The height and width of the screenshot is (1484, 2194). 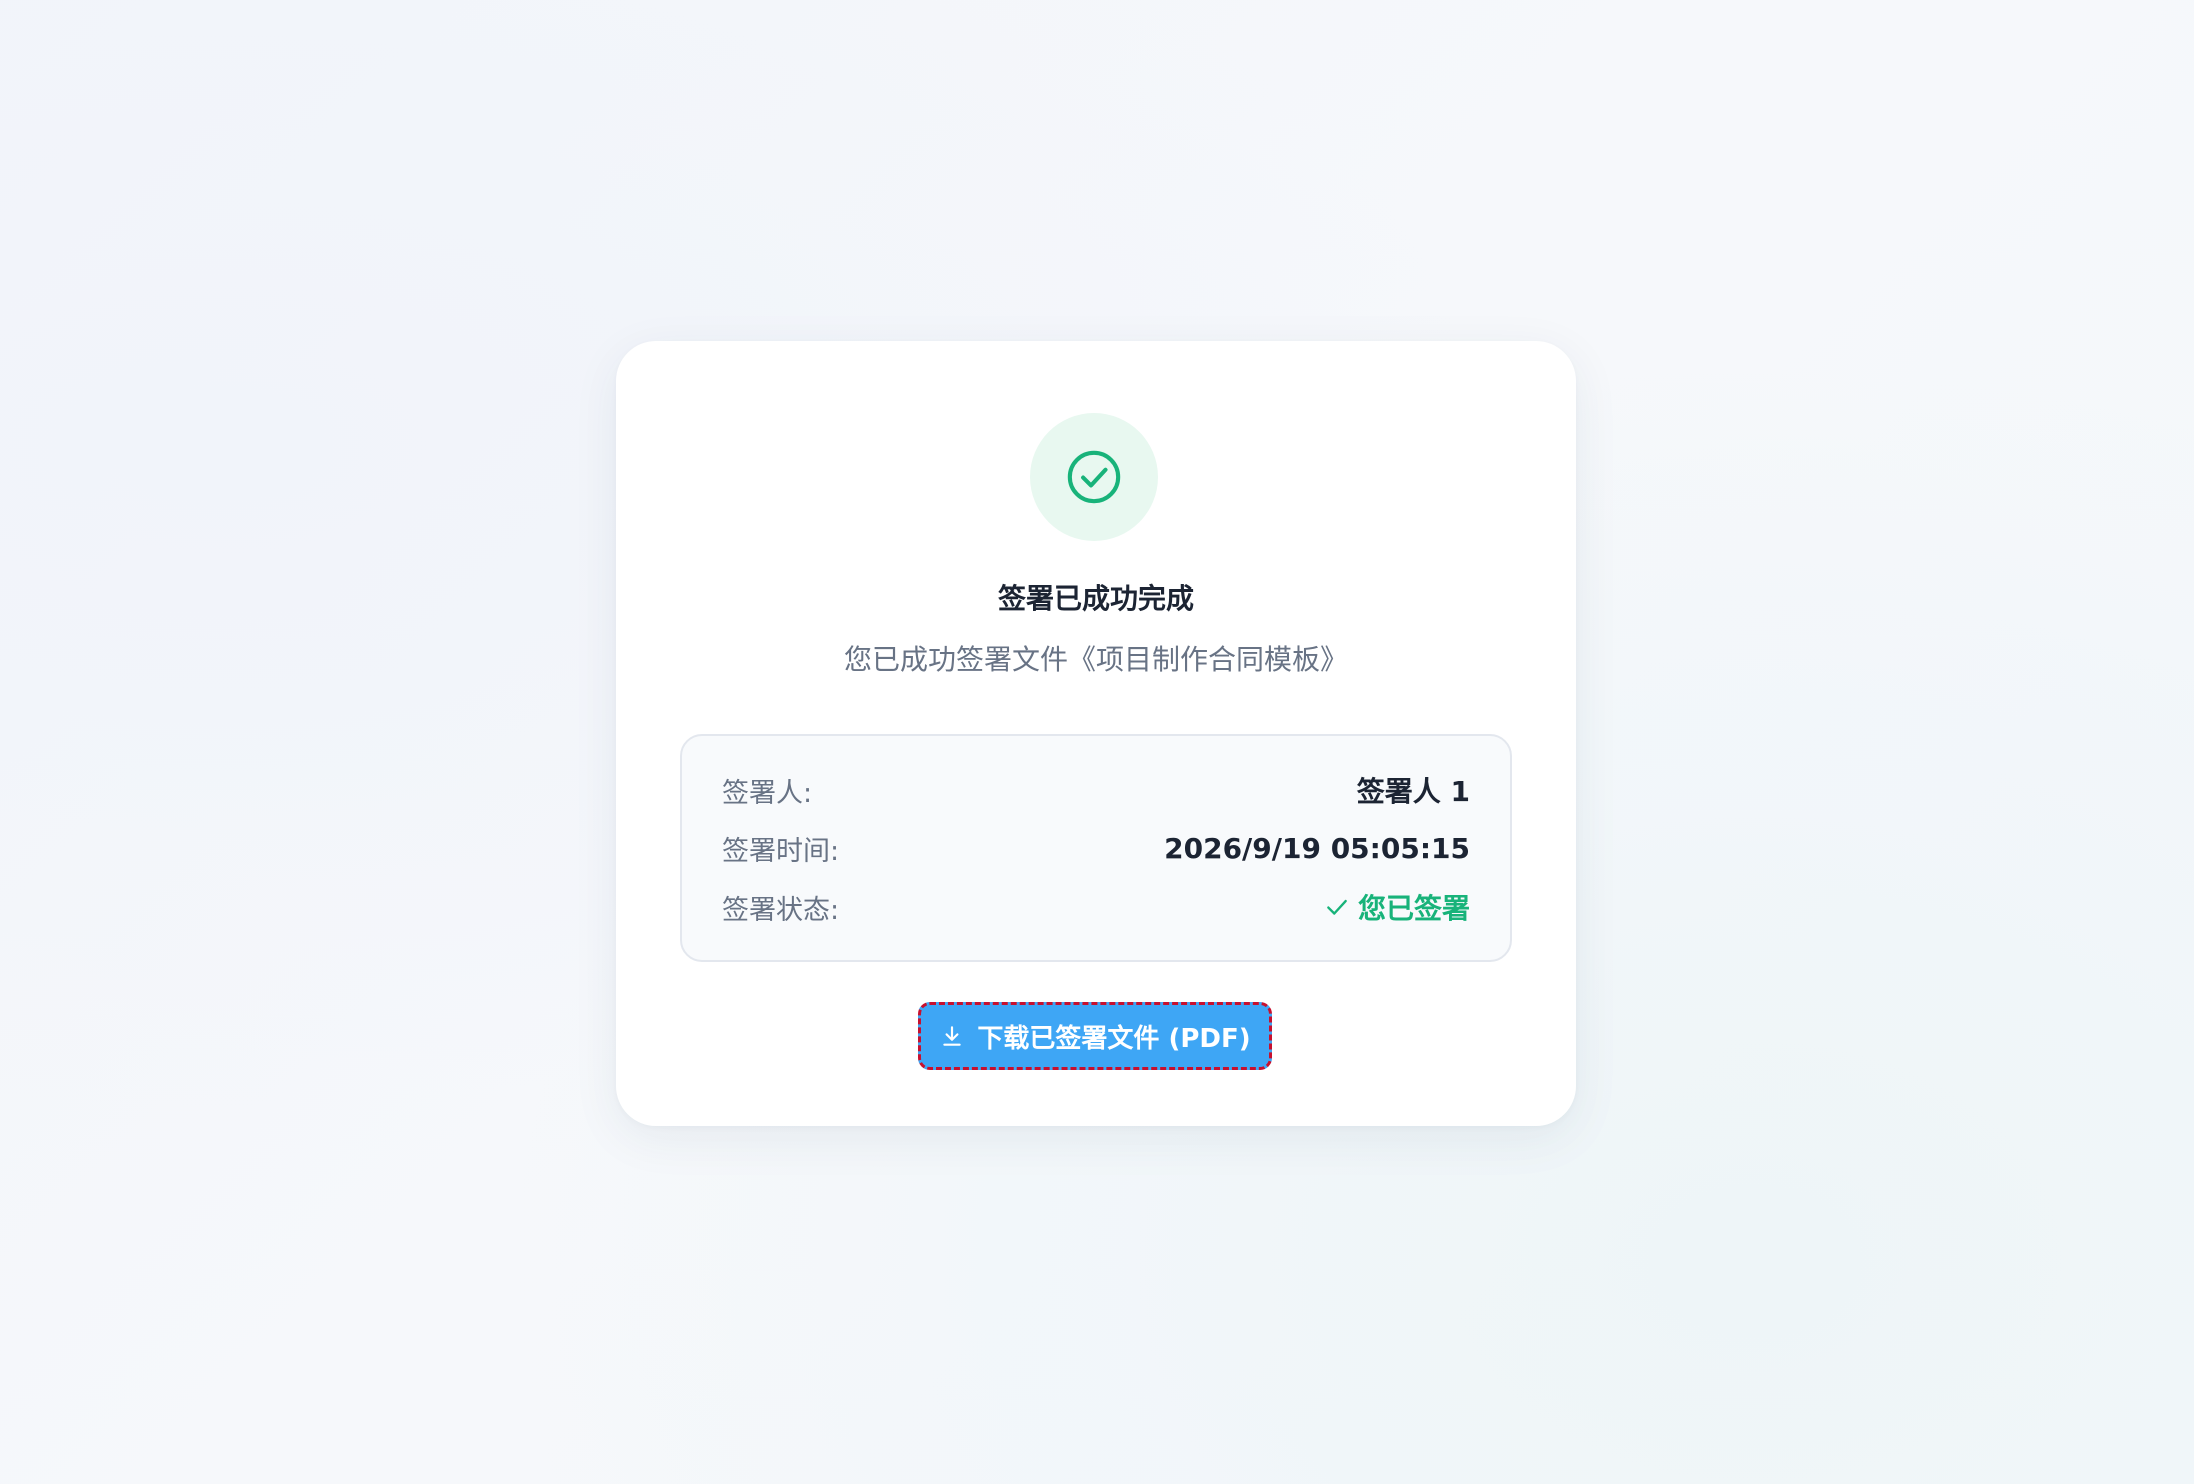 I want to click on signing-status-row: 签署状态: 您已签署, so click(x=1096, y=907).